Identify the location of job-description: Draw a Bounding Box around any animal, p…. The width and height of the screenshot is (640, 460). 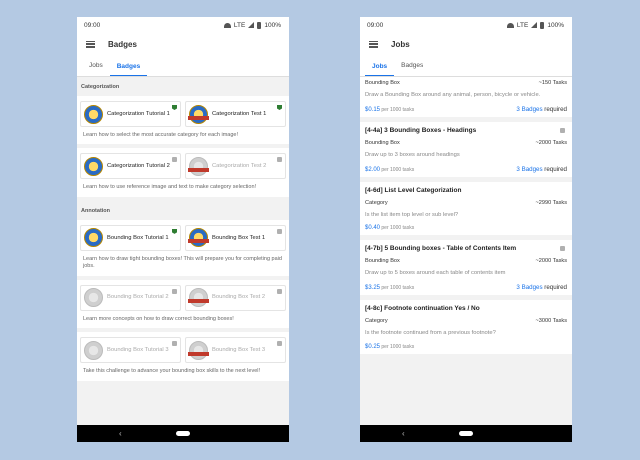
(453, 95).